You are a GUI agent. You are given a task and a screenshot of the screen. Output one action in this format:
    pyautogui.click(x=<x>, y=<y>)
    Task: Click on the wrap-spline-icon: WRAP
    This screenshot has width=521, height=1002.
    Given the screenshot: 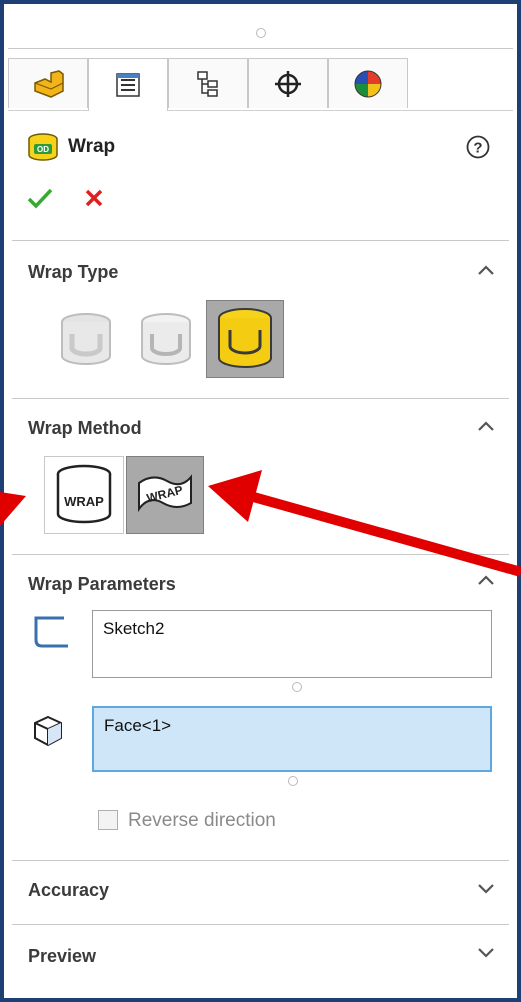 What is the action you would take?
    pyautogui.click(x=165, y=493)
    